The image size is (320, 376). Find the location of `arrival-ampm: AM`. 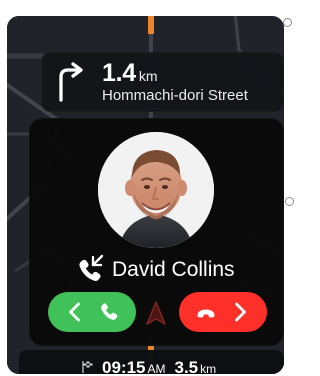

arrival-ampm: AM is located at coordinates (156, 368).